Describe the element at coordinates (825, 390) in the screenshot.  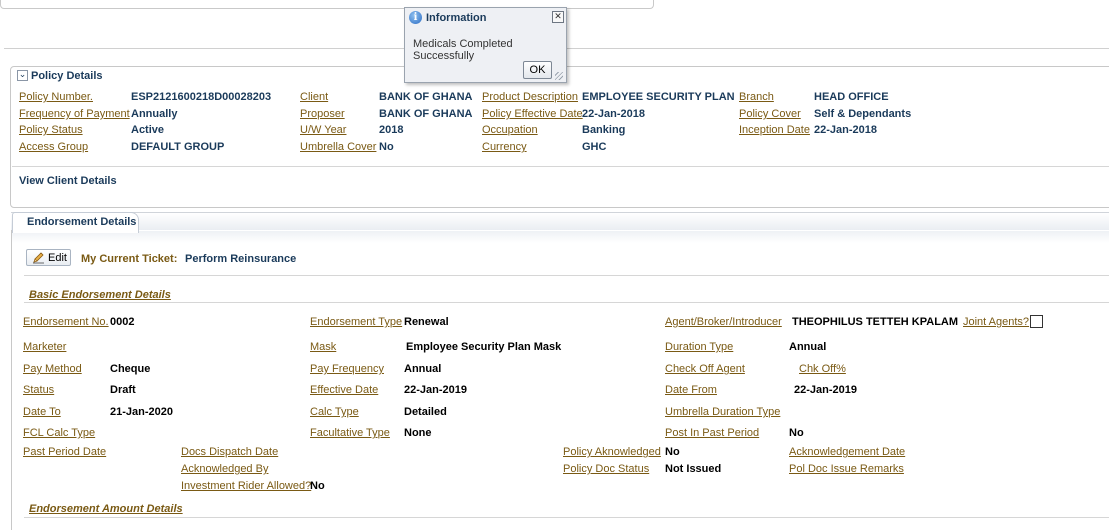
I see `date-from-value: 22-Jan-2019` at that location.